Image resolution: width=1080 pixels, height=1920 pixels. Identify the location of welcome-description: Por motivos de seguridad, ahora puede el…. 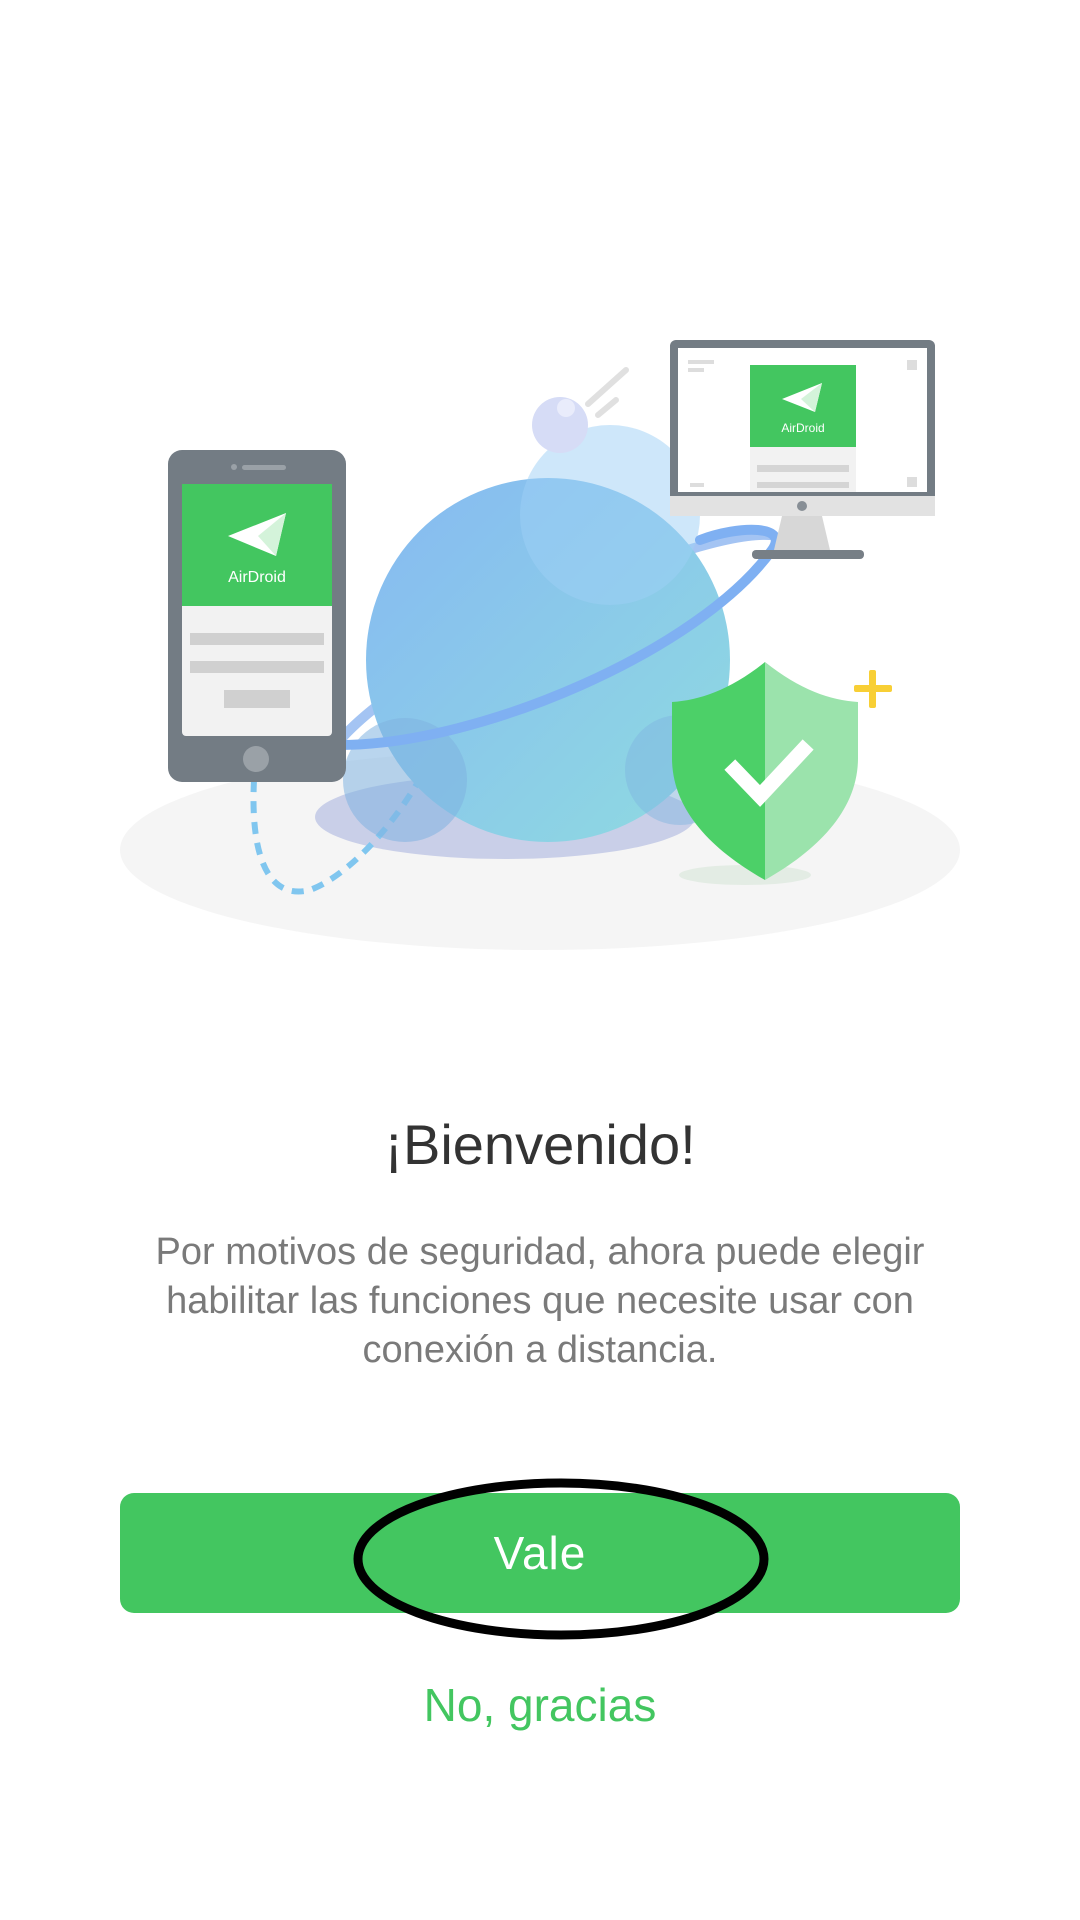
(540, 1301).